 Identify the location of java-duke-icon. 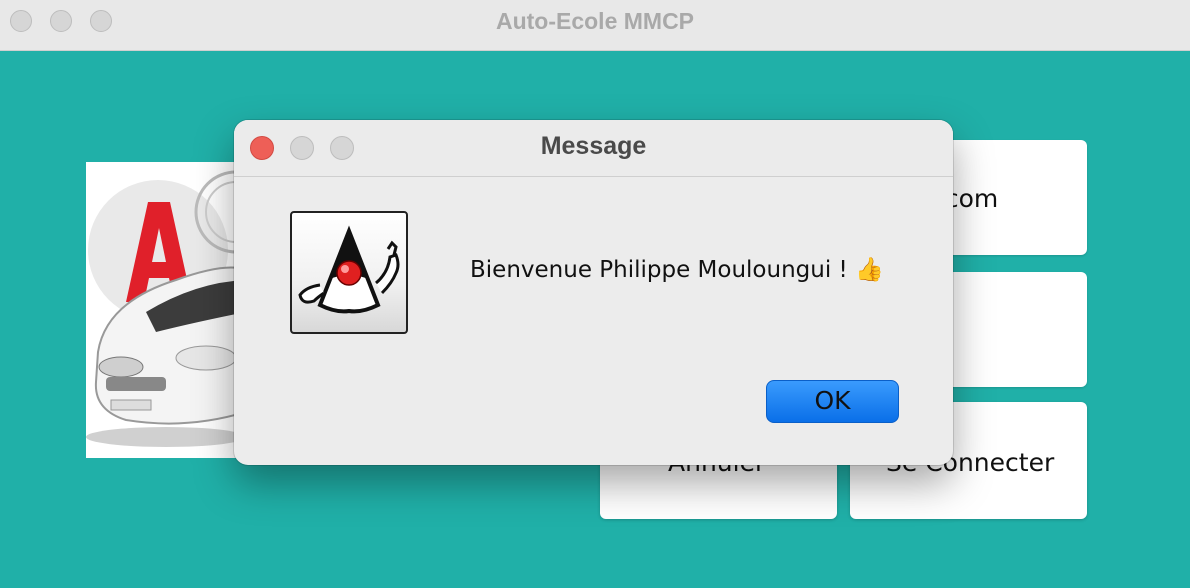
(349, 272).